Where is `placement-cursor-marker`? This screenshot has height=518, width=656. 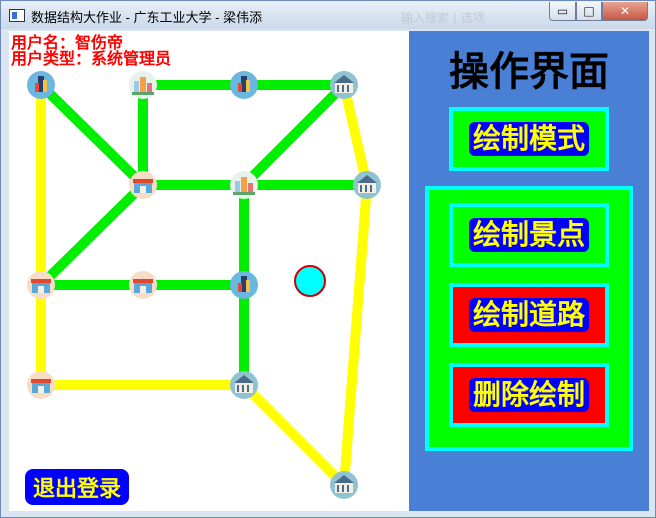 placement-cursor-marker is located at coordinates (310, 281).